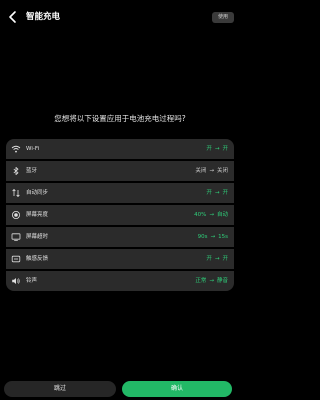 Image resolution: width=320 pixels, height=400 pixels. I want to click on setting-from-value: 正常, so click(201, 281).